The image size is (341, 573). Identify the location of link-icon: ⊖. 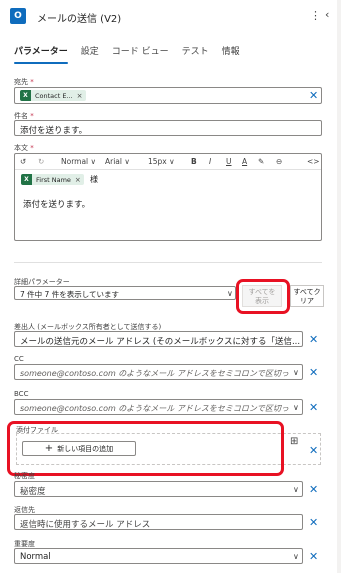
(279, 161).